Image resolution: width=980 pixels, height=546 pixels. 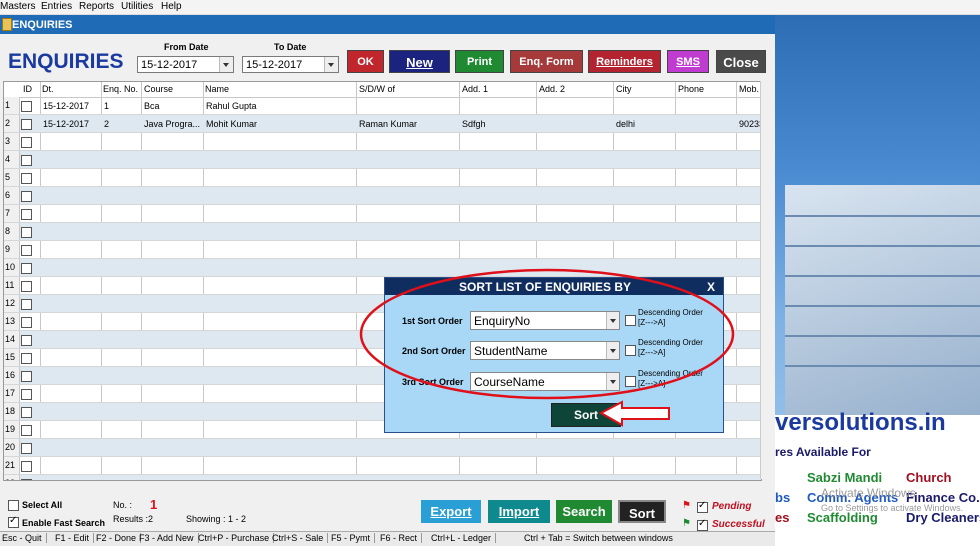 What do you see at coordinates (547, 334) in the screenshot?
I see `highlight-ellipse` at bounding box center [547, 334].